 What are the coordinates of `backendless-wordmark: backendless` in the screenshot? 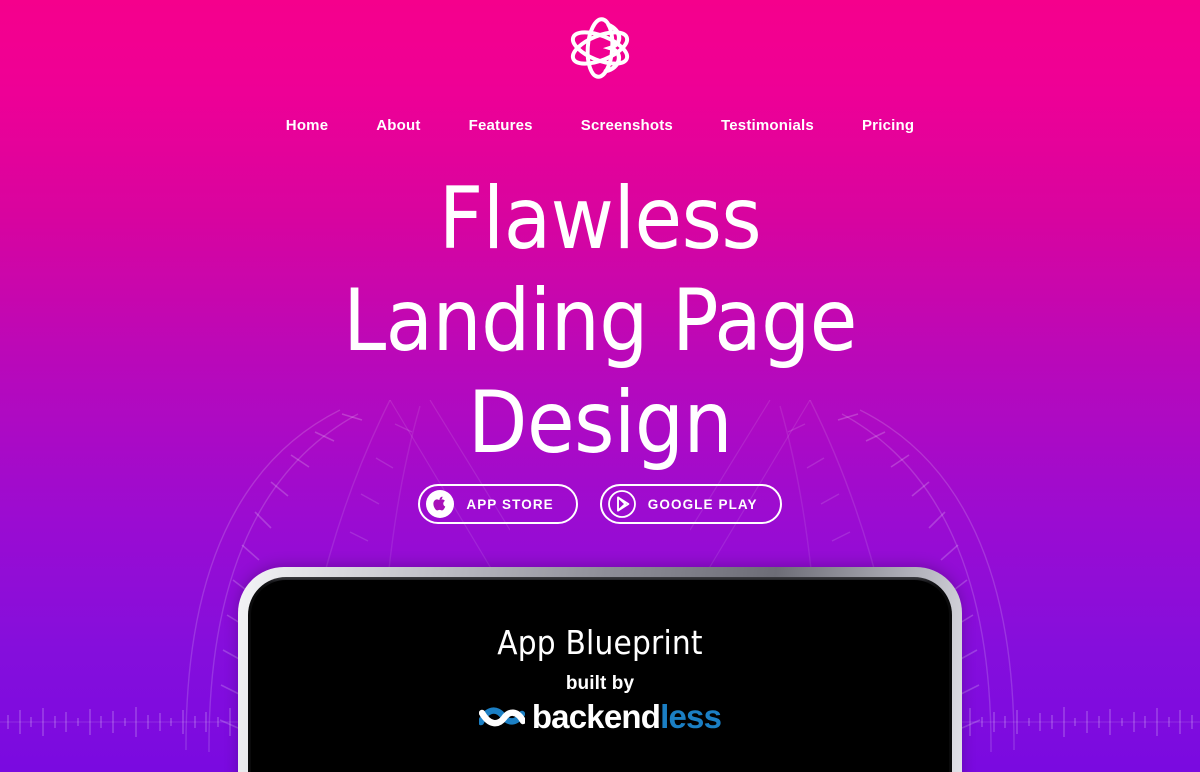 It's located at (626, 716).